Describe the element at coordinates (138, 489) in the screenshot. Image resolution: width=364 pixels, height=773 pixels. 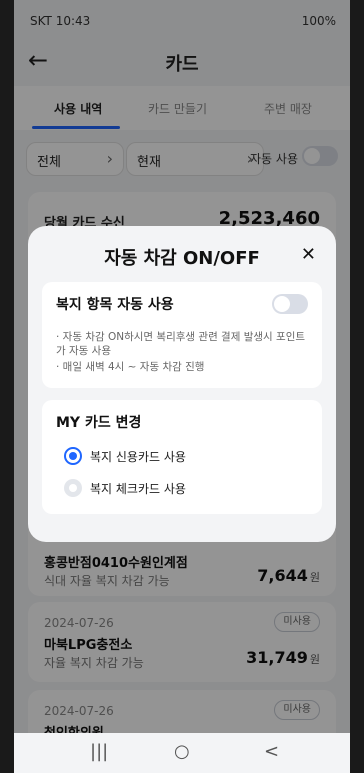
I see `radio-label: 복지 체크카드 사용` at that location.